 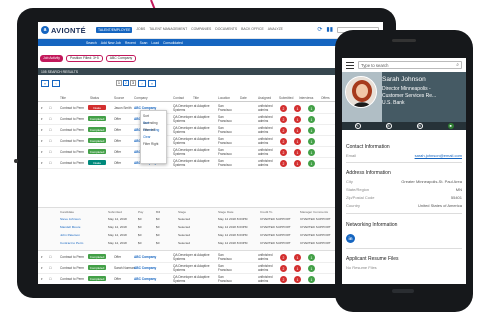 I want to click on menu-item-analyze: ANALYZE, so click(x=275, y=30).